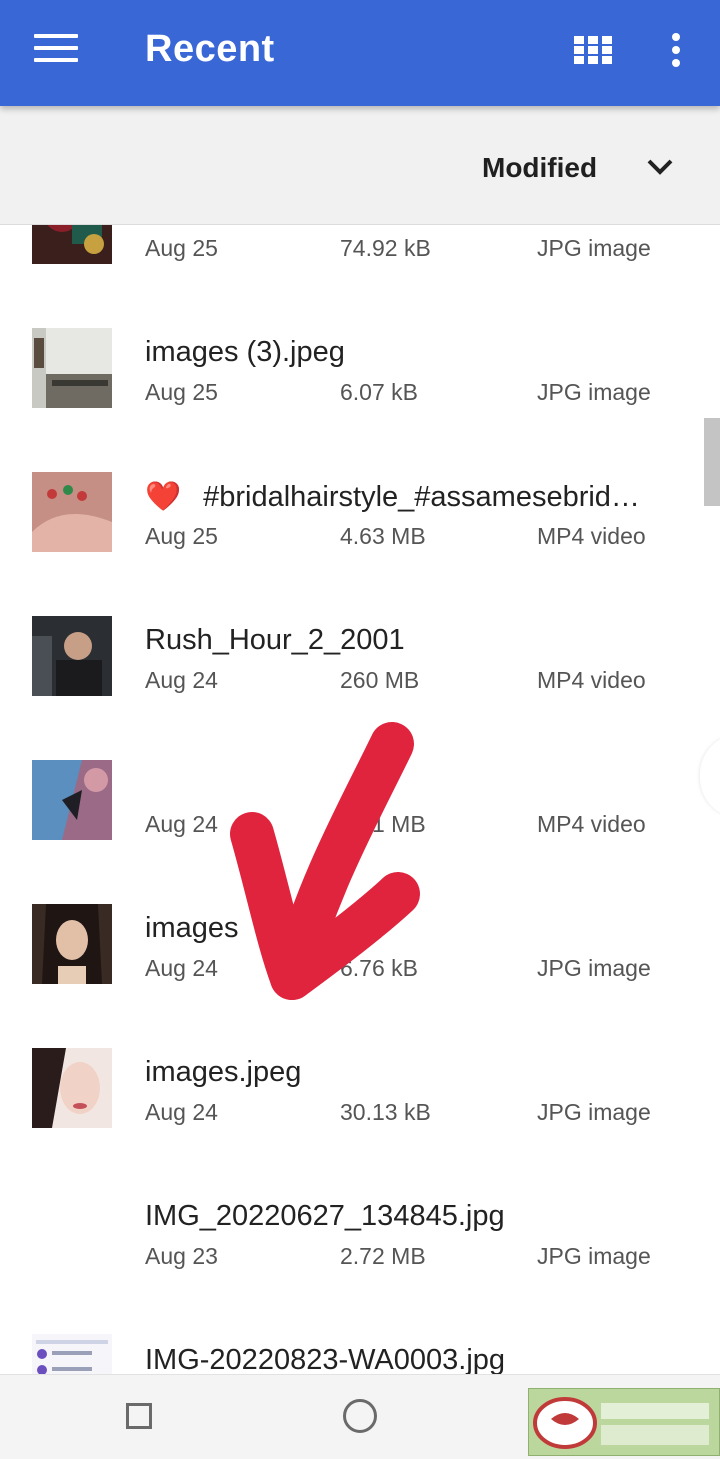 Image resolution: width=720 pixels, height=1459 pixels. I want to click on grid-view-icon, so click(593, 50).